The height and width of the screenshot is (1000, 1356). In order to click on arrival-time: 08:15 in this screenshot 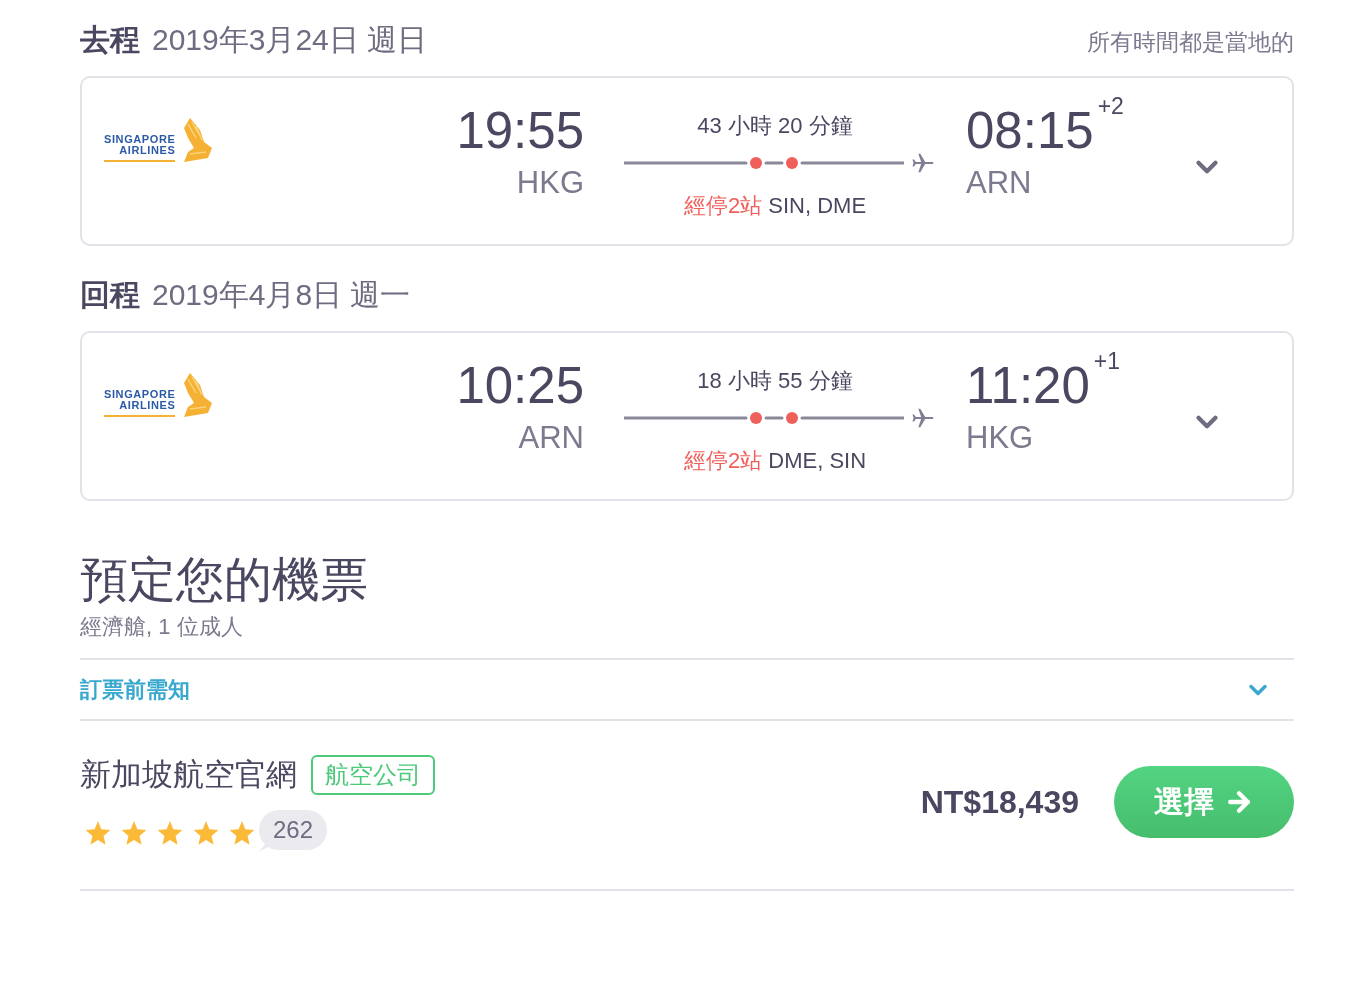, I will do `click(1030, 131)`.